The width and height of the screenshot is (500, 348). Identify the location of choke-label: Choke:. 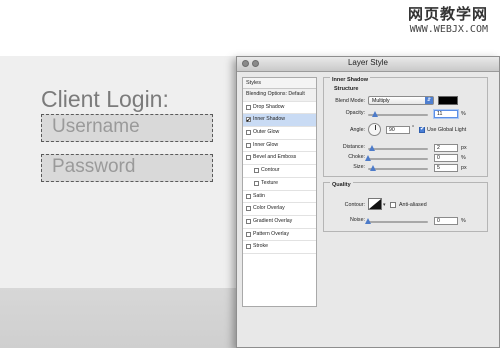
(356, 157).